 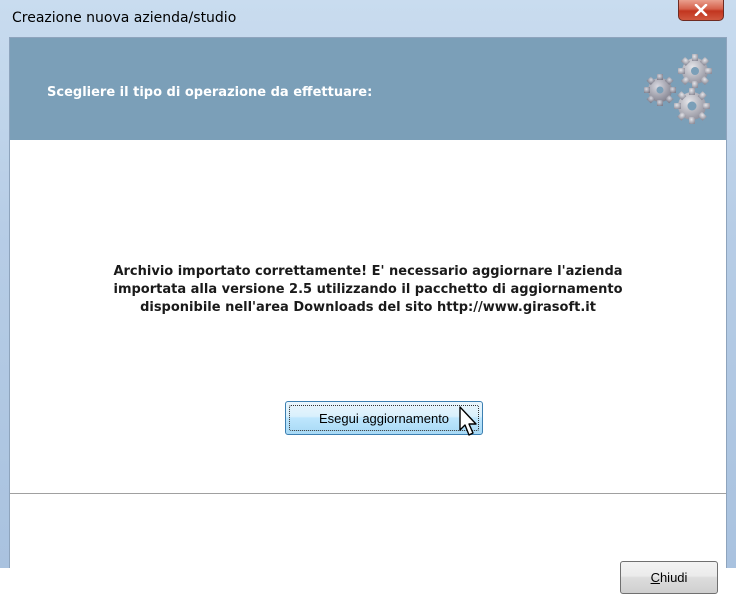 I want to click on update-button-label: Esegui aggiornamento, so click(x=384, y=418).